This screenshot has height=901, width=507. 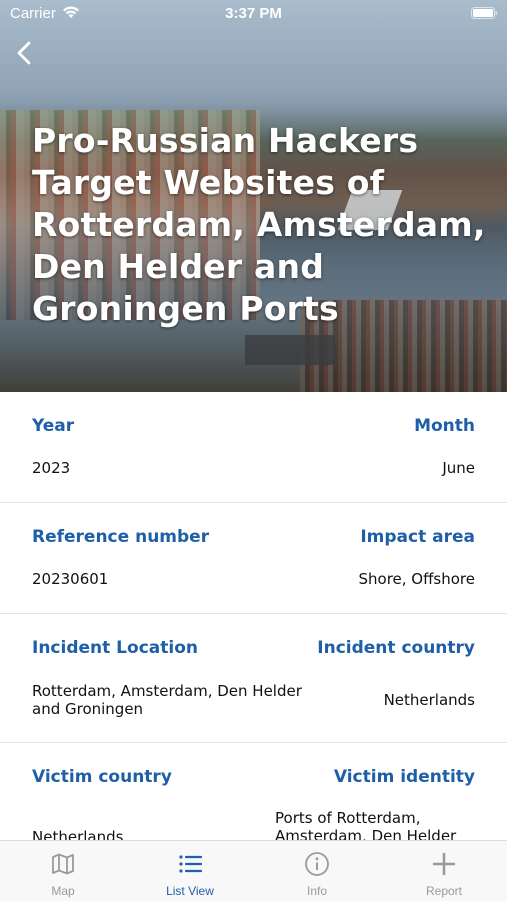 What do you see at coordinates (317, 864) in the screenshot?
I see `info-icon` at bounding box center [317, 864].